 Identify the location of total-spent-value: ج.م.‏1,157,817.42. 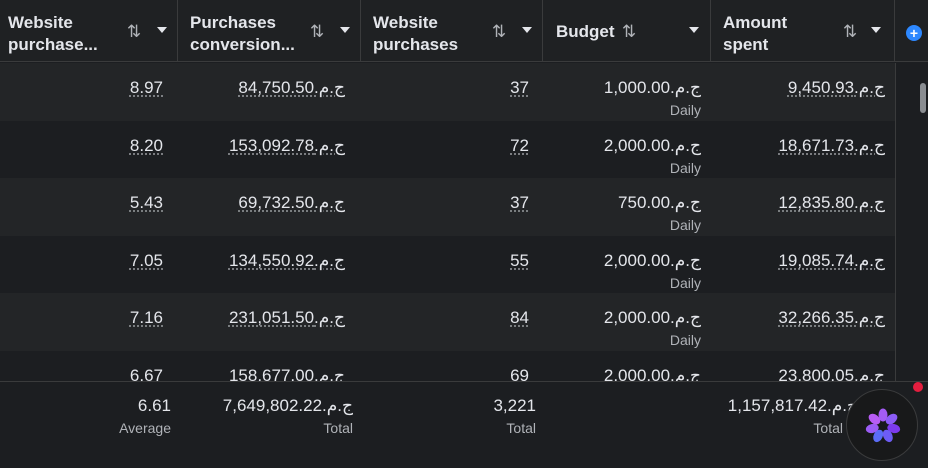
(792, 405).